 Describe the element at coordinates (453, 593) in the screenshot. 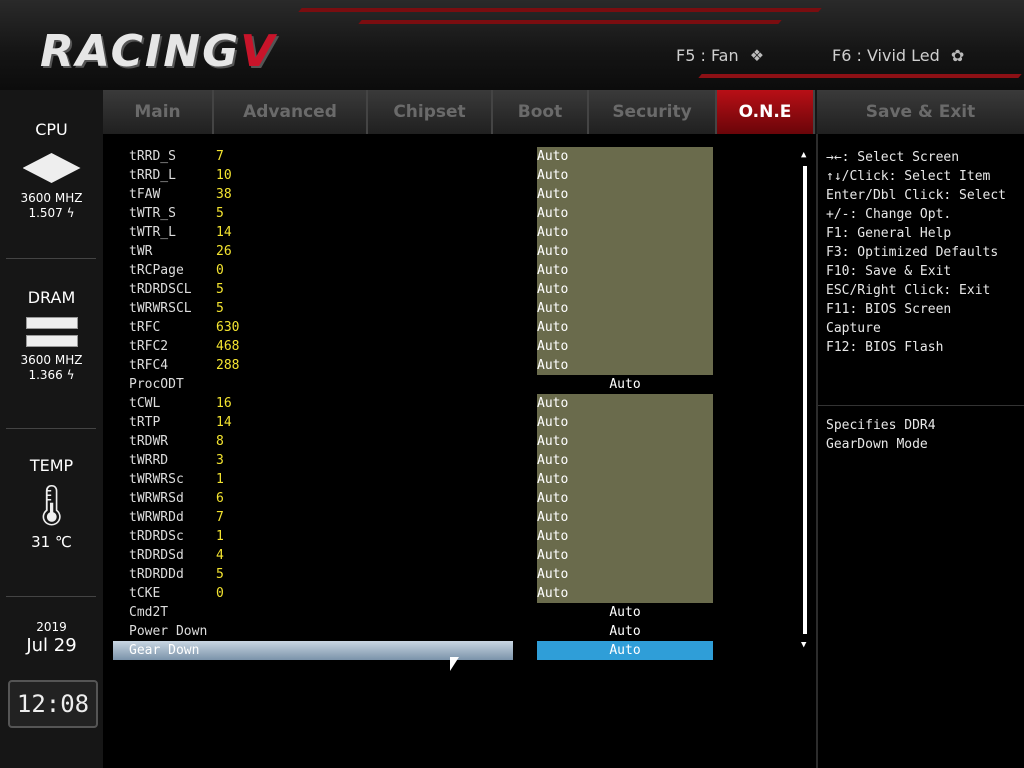

I see `setting-row: tCKE 0 Auto` at that location.